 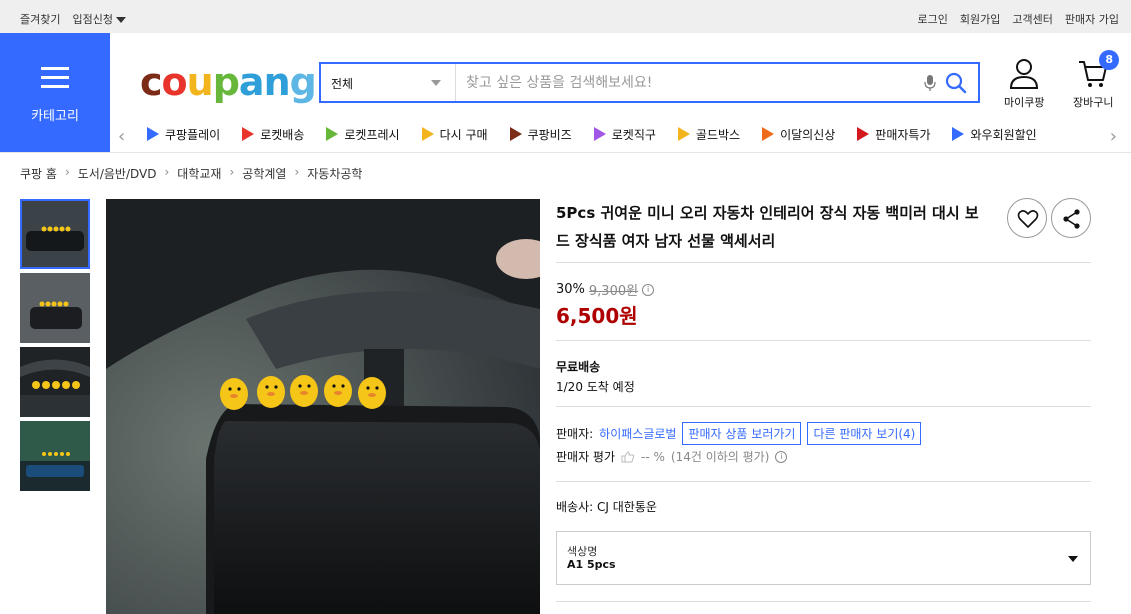 I want to click on service-nav-item: 와우회원할인, so click(x=993, y=134).